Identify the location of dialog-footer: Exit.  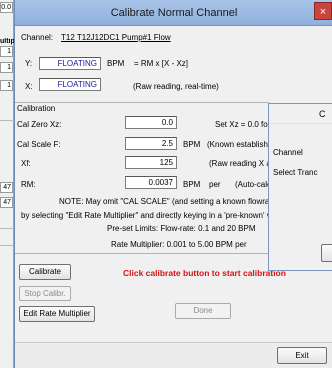
(173, 355).